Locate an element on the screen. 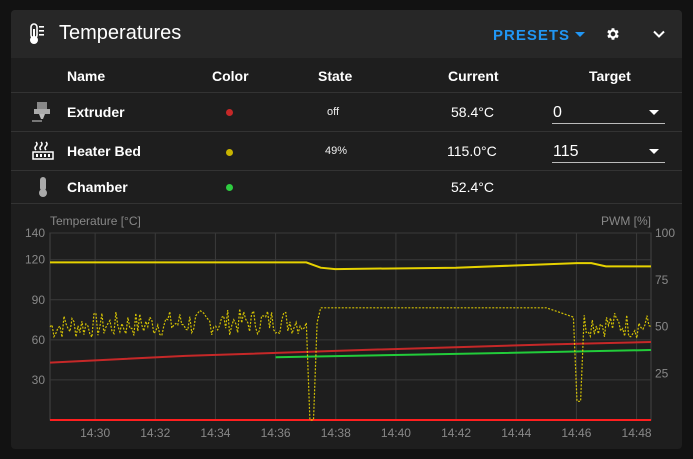 This screenshot has width=693, height=459. x-tick-label: 14:36 is located at coordinates (276, 433).